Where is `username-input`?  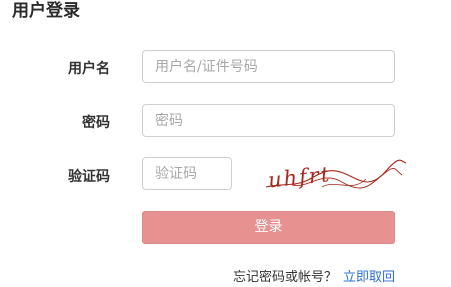 username-input is located at coordinates (268, 66).